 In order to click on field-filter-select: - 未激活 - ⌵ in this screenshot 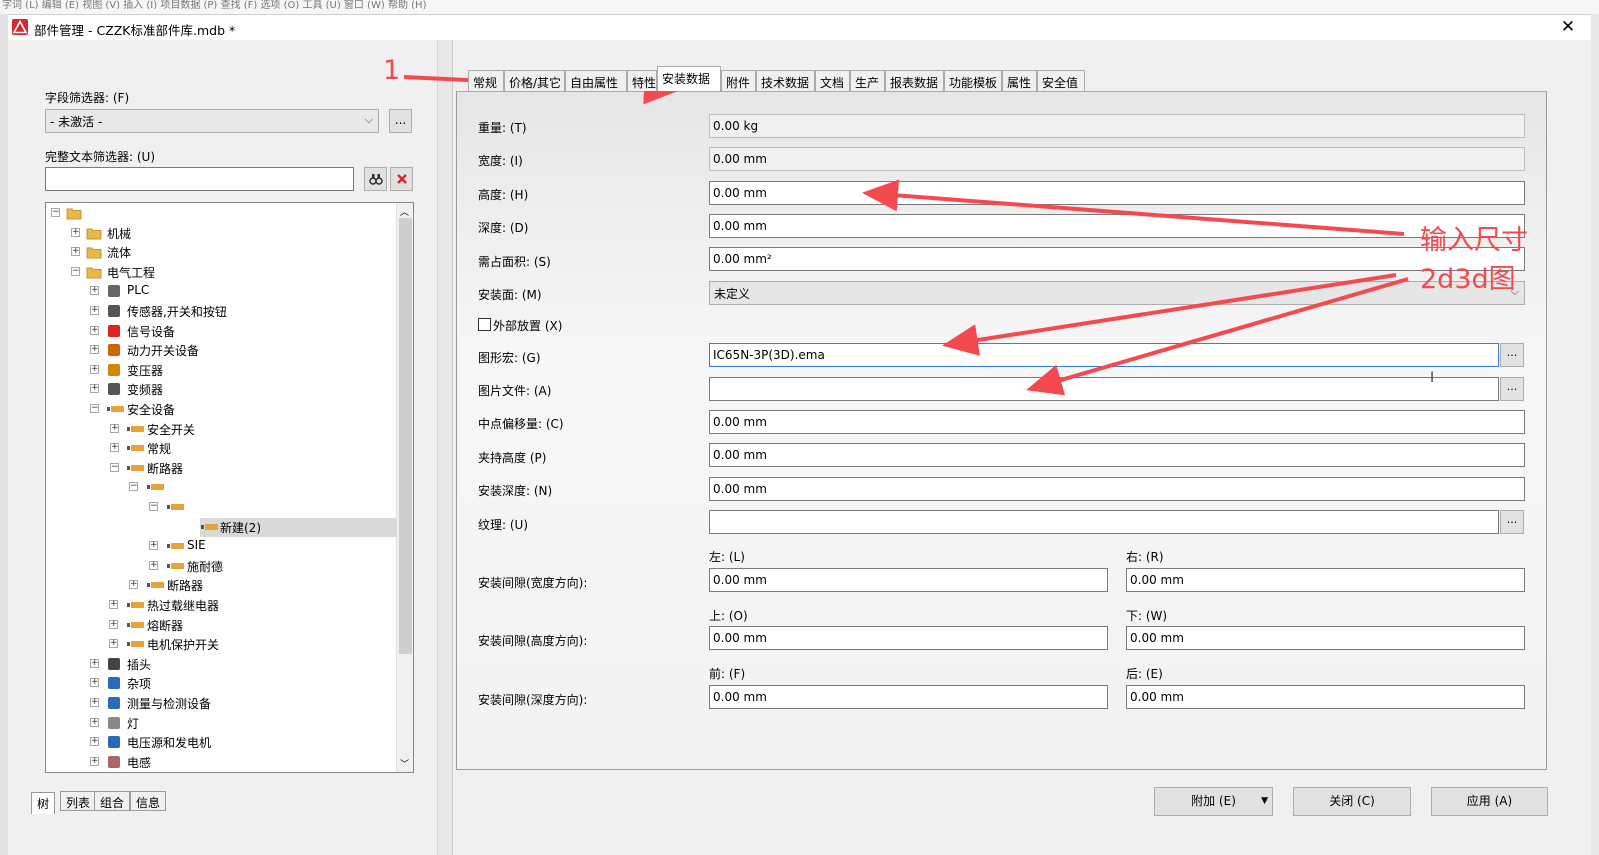, I will do `click(212, 121)`.